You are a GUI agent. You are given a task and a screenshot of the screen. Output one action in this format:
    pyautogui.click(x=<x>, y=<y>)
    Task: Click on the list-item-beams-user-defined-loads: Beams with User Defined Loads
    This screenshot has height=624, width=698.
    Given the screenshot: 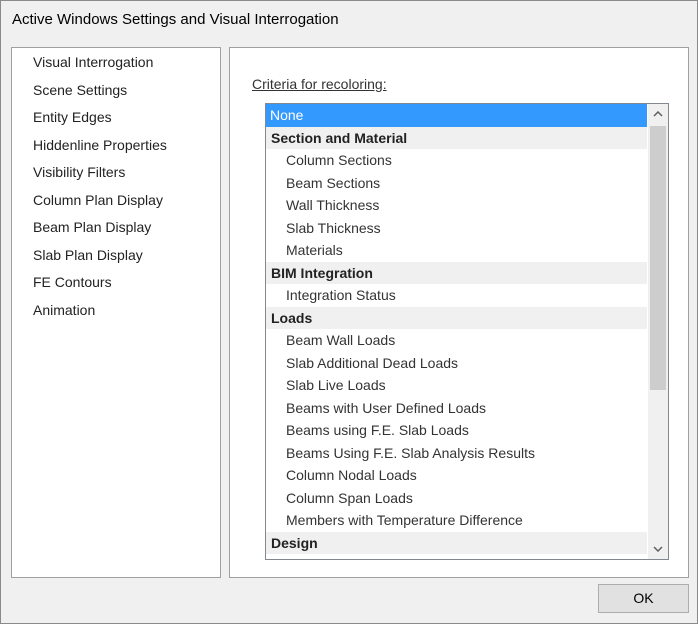 What is the action you would take?
    pyautogui.click(x=456, y=408)
    